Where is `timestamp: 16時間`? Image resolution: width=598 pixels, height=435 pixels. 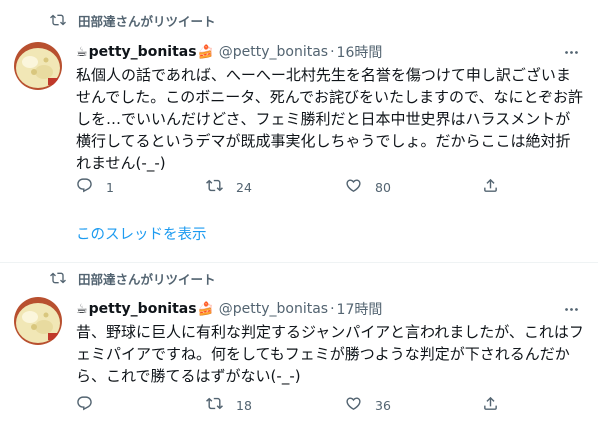 timestamp: 16時間 is located at coordinates (360, 52).